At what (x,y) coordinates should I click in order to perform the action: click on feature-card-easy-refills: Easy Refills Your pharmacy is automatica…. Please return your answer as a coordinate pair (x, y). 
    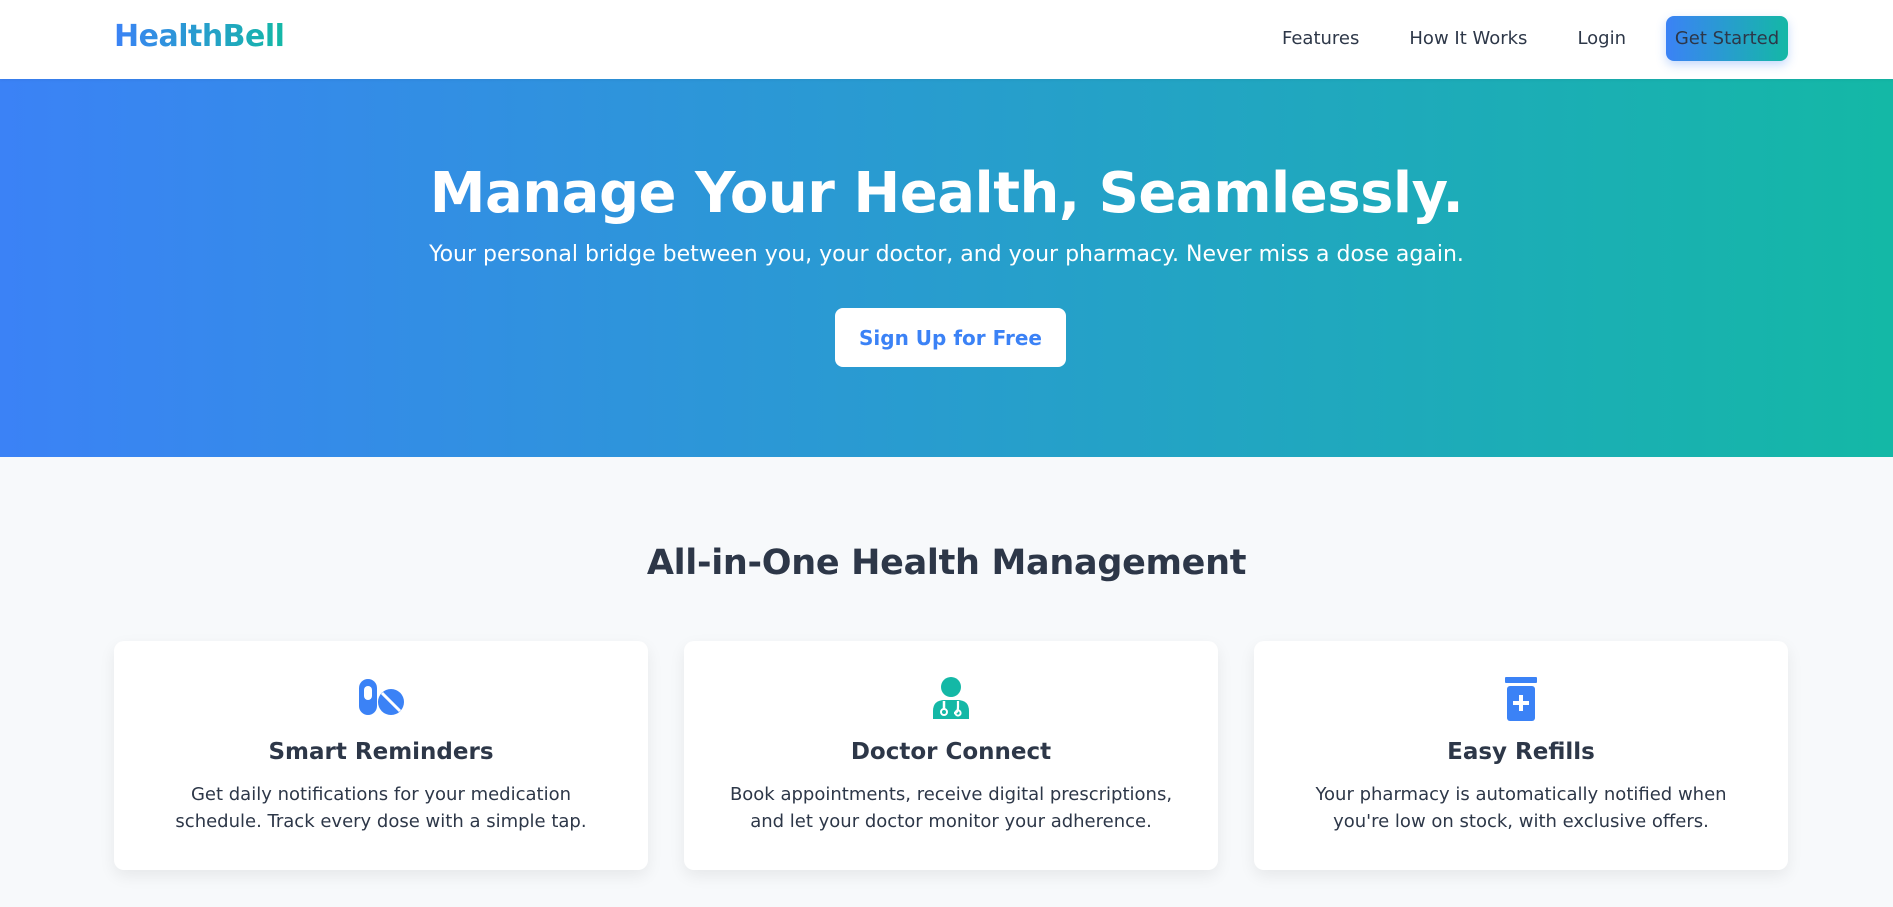
    Looking at the image, I should click on (1521, 755).